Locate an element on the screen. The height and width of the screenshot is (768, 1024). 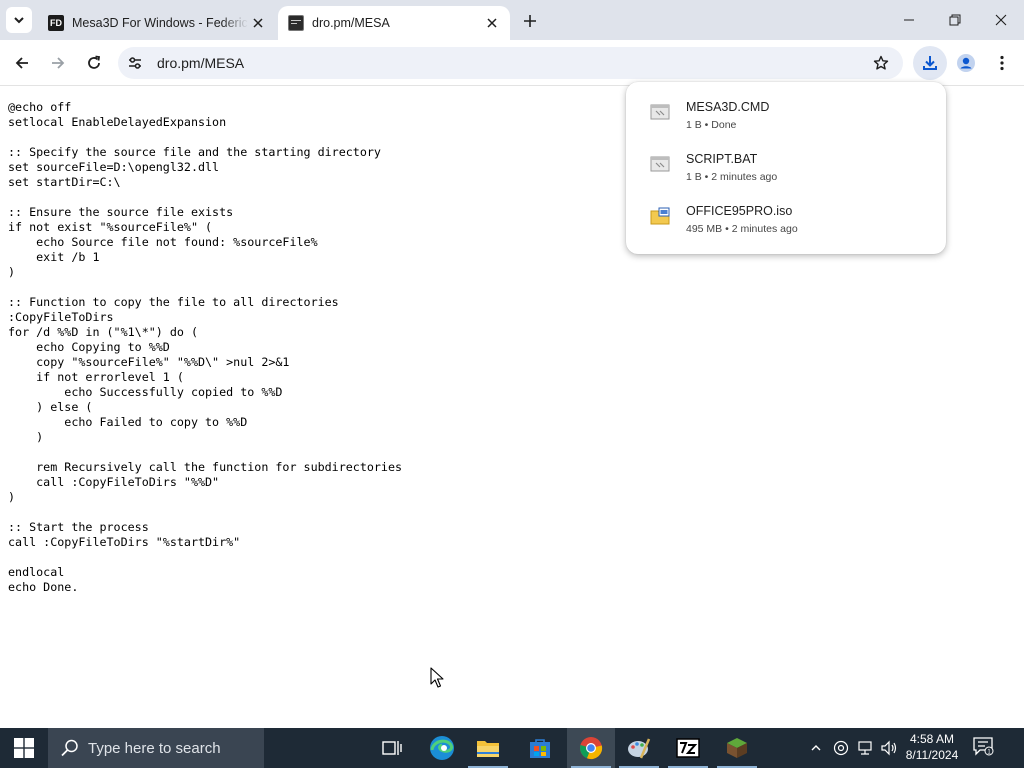
minimize-icon is located at coordinates (909, 20).